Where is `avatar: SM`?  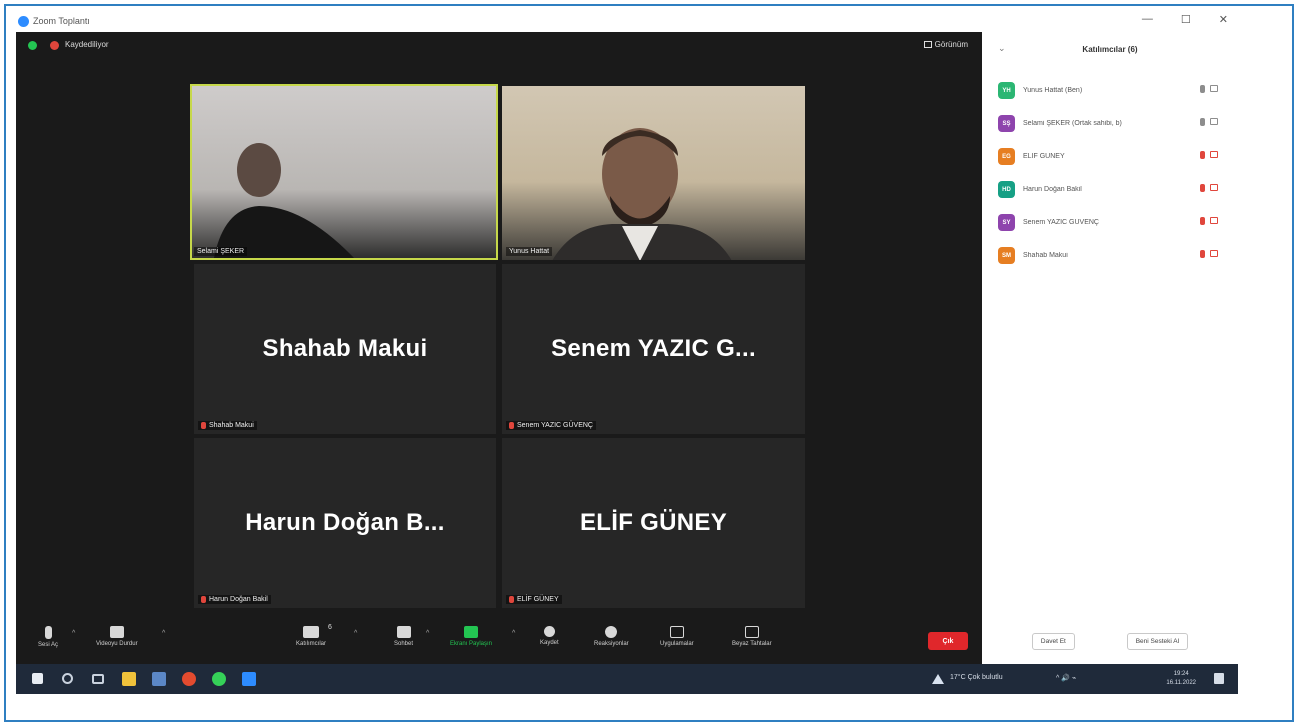
avatar: SM is located at coordinates (1006, 255).